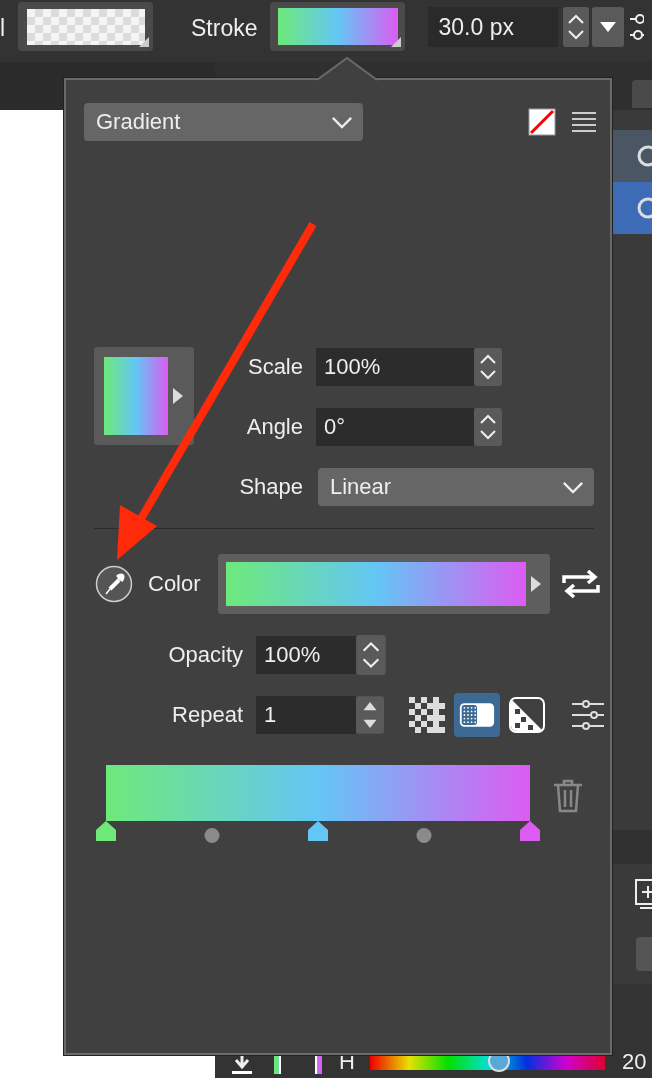  I want to click on color-label: Color, so click(174, 584).